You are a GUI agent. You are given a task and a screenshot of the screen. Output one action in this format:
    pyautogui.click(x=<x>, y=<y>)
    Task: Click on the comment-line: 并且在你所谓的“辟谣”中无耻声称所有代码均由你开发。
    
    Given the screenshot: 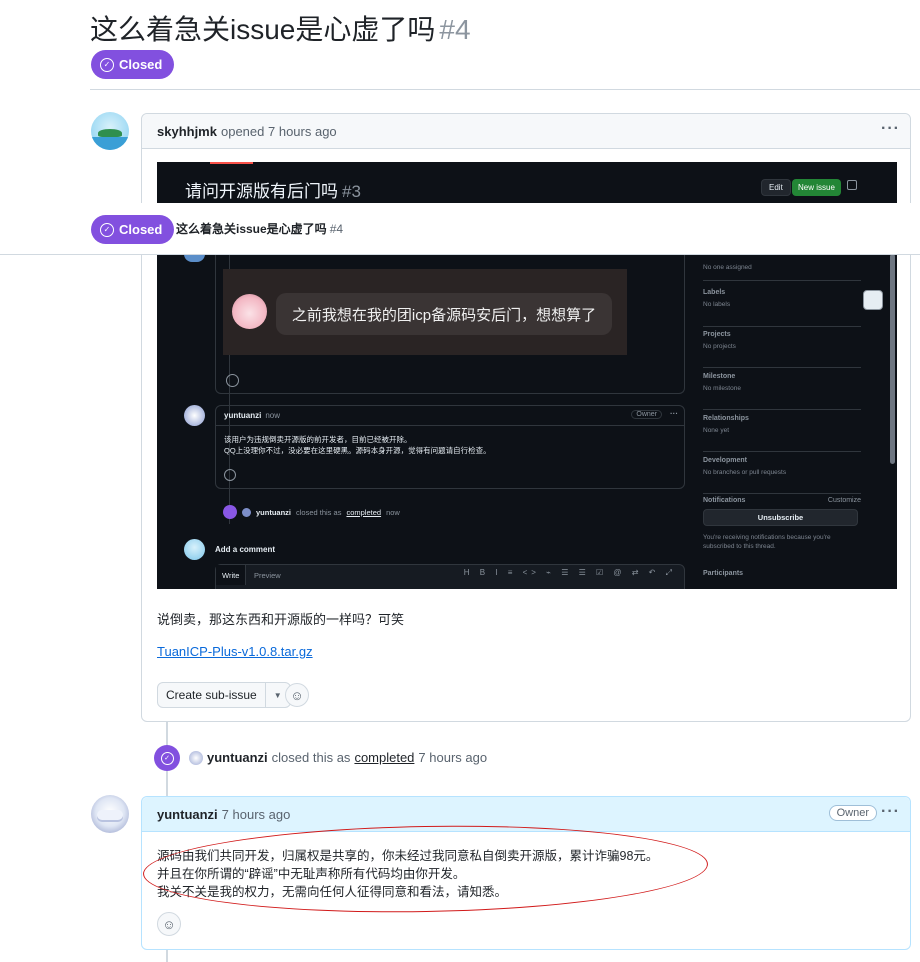 What is the action you would take?
    pyautogui.click(x=311, y=874)
    